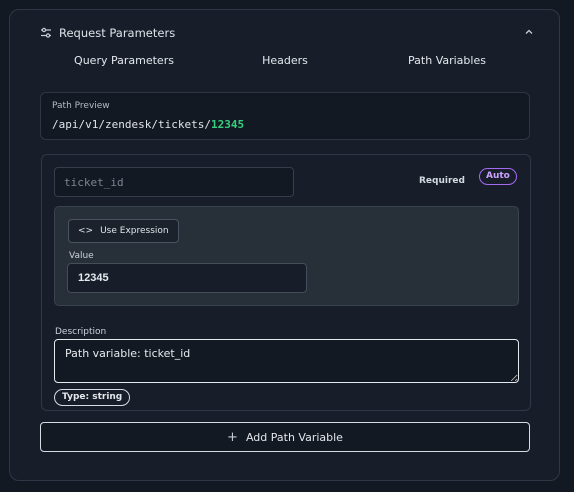 The width and height of the screenshot is (574, 492). I want to click on use-expression-button: <> Use Expression, so click(123, 231).